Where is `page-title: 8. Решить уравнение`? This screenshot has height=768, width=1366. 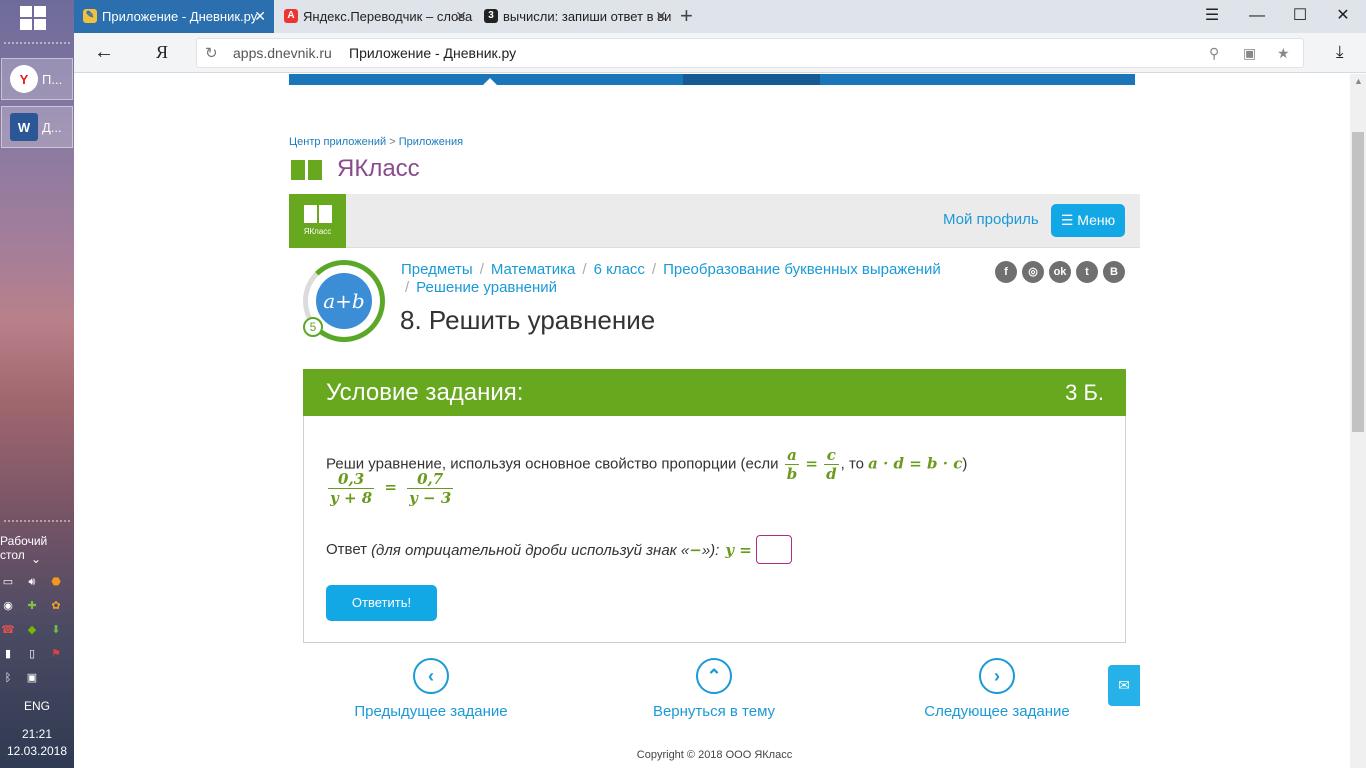
page-title: 8. Решить уравнение is located at coordinates (528, 320).